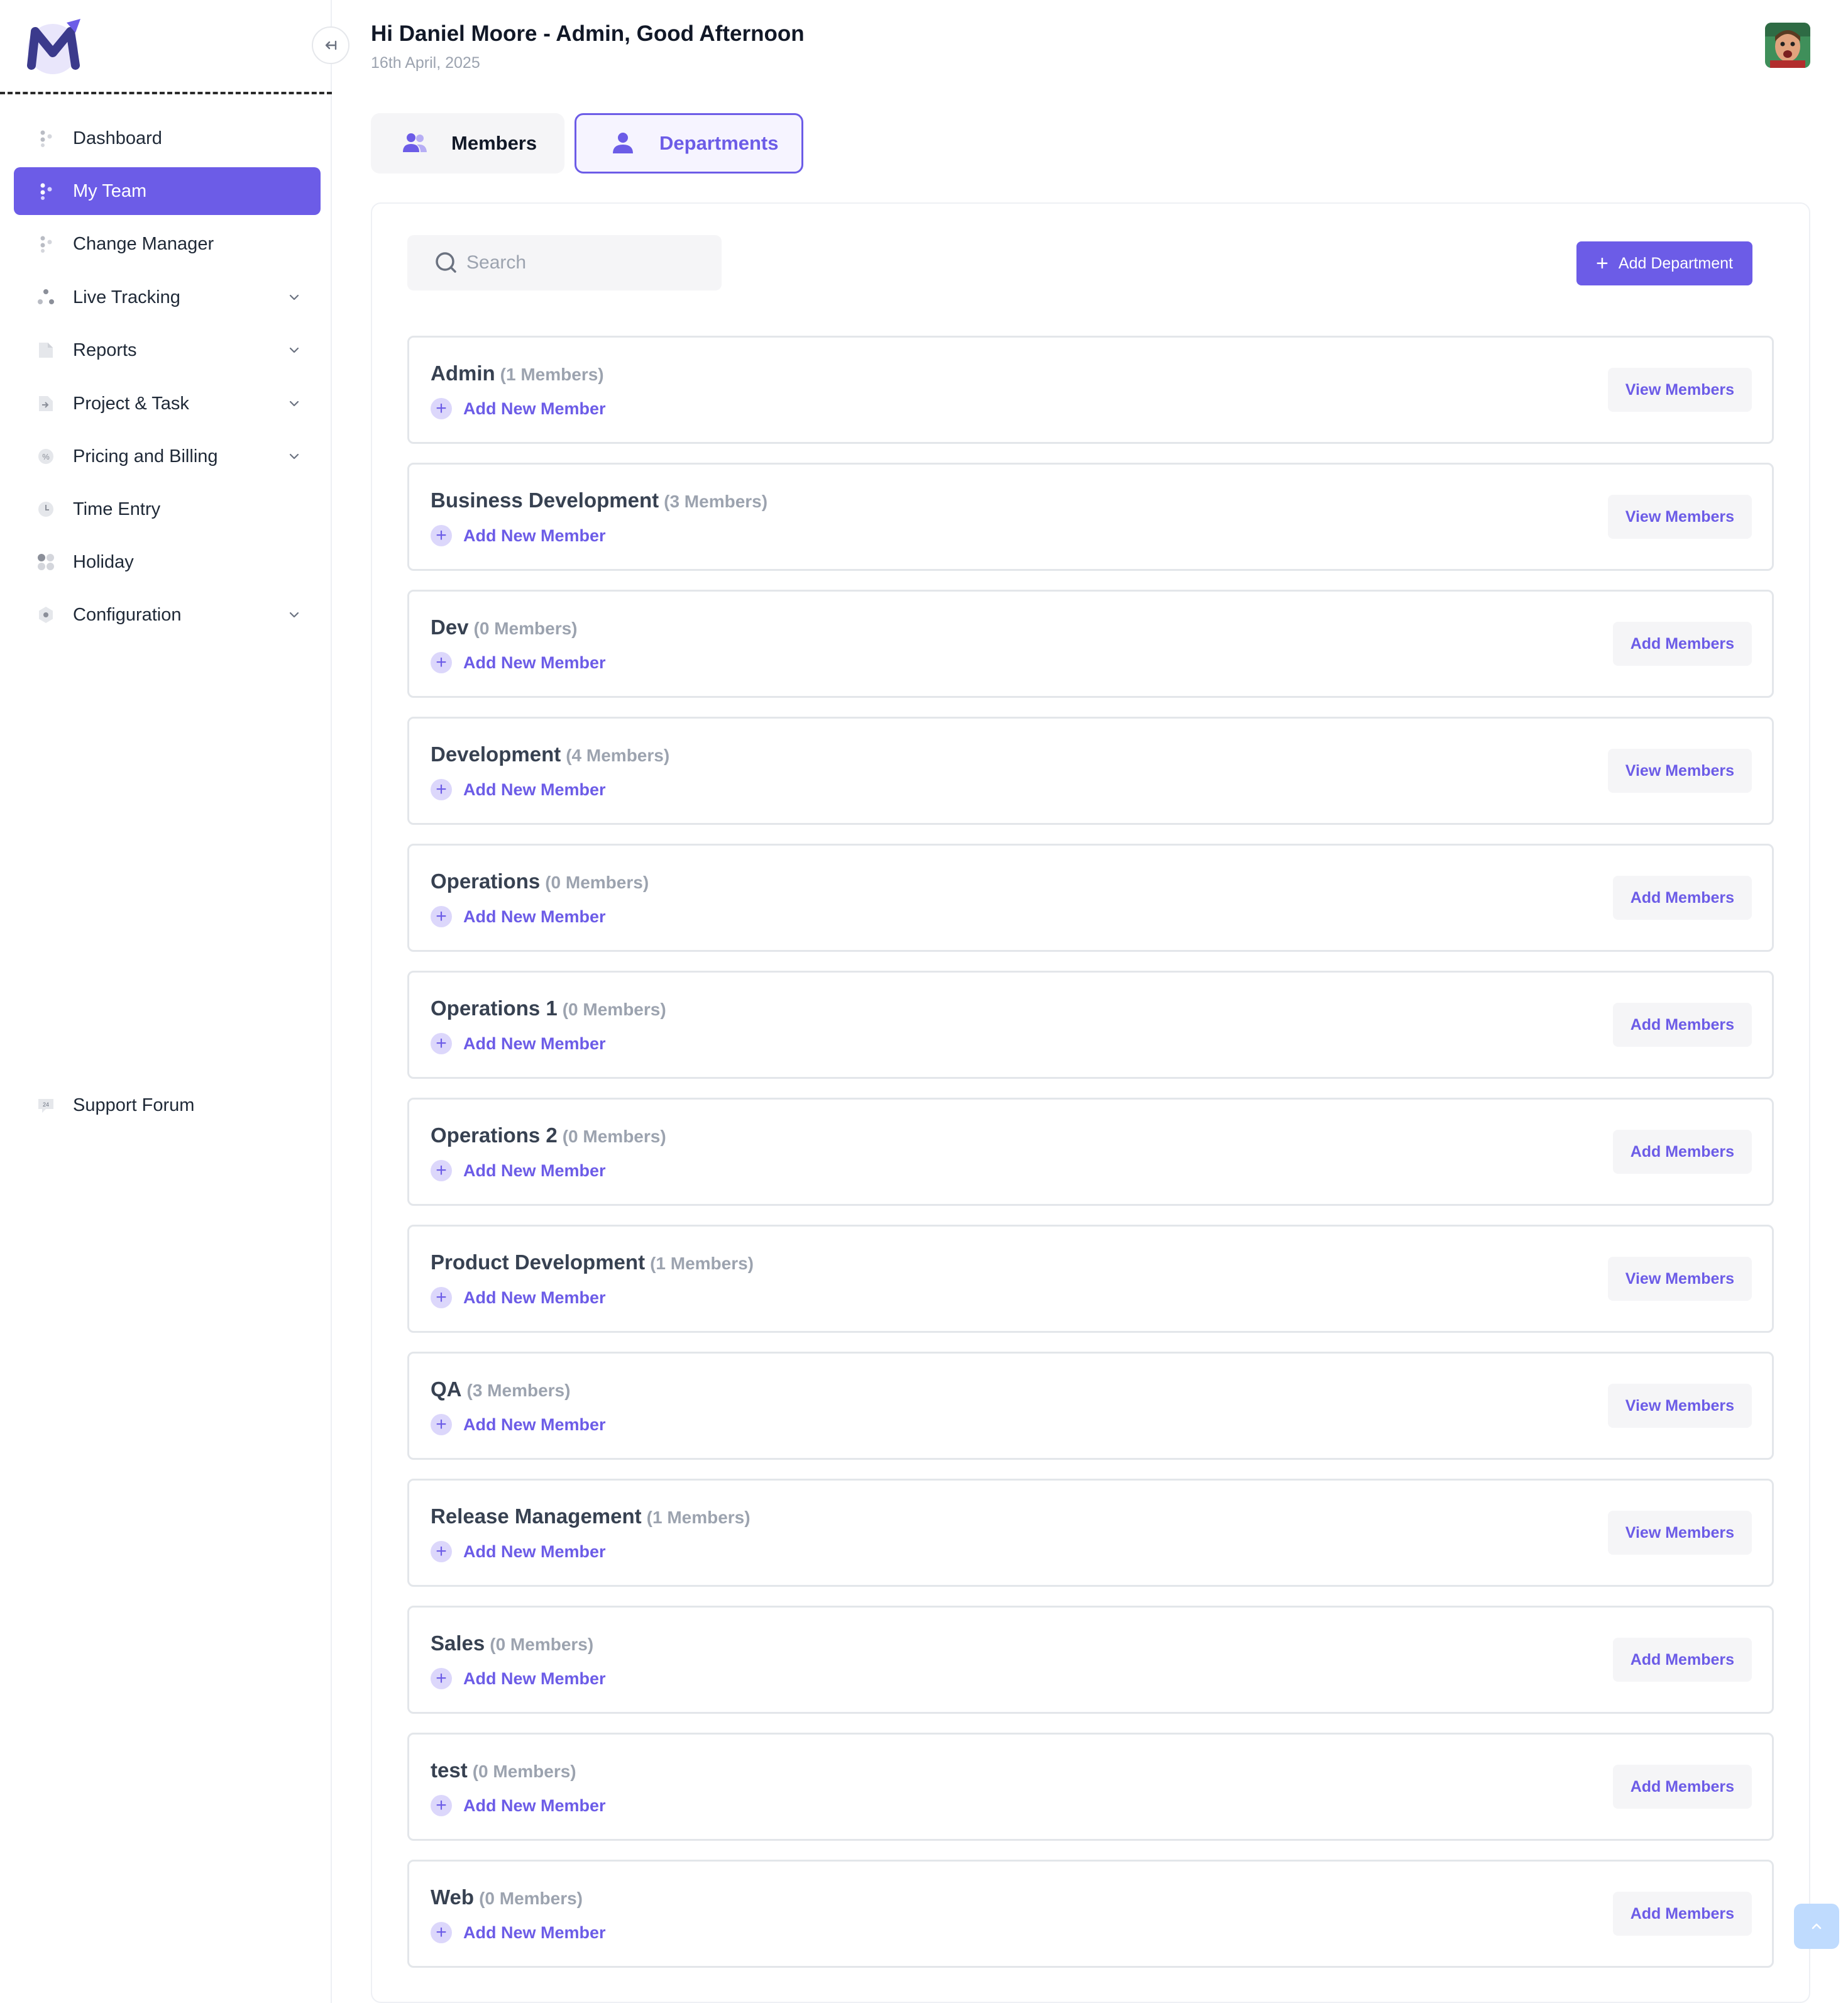 The image size is (1848, 2003). Describe the element at coordinates (536, 1516) in the screenshot. I see `department-name: Release Management` at that location.